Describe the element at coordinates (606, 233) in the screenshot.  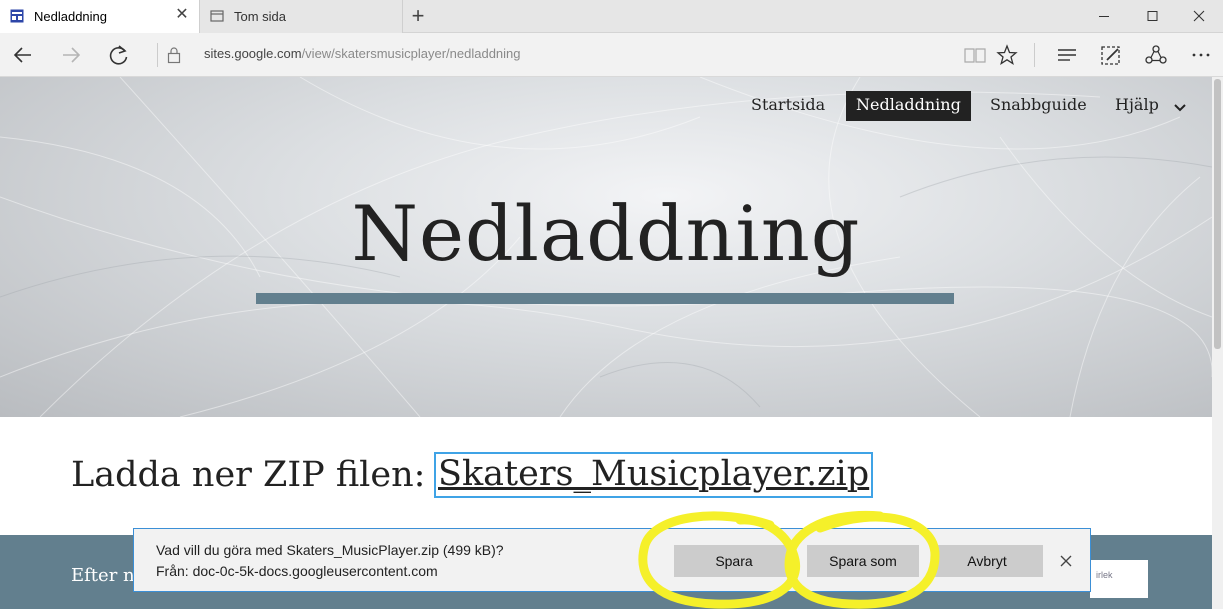
I see `page-title: Nedladdning` at that location.